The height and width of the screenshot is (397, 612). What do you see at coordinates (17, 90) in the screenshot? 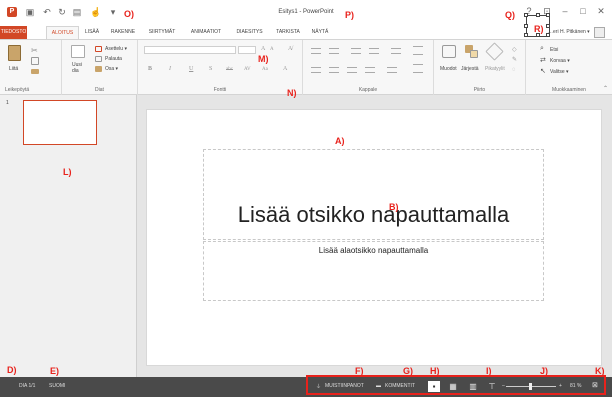
I see `clipboard-group-label: Leikepöytä` at bounding box center [17, 90].